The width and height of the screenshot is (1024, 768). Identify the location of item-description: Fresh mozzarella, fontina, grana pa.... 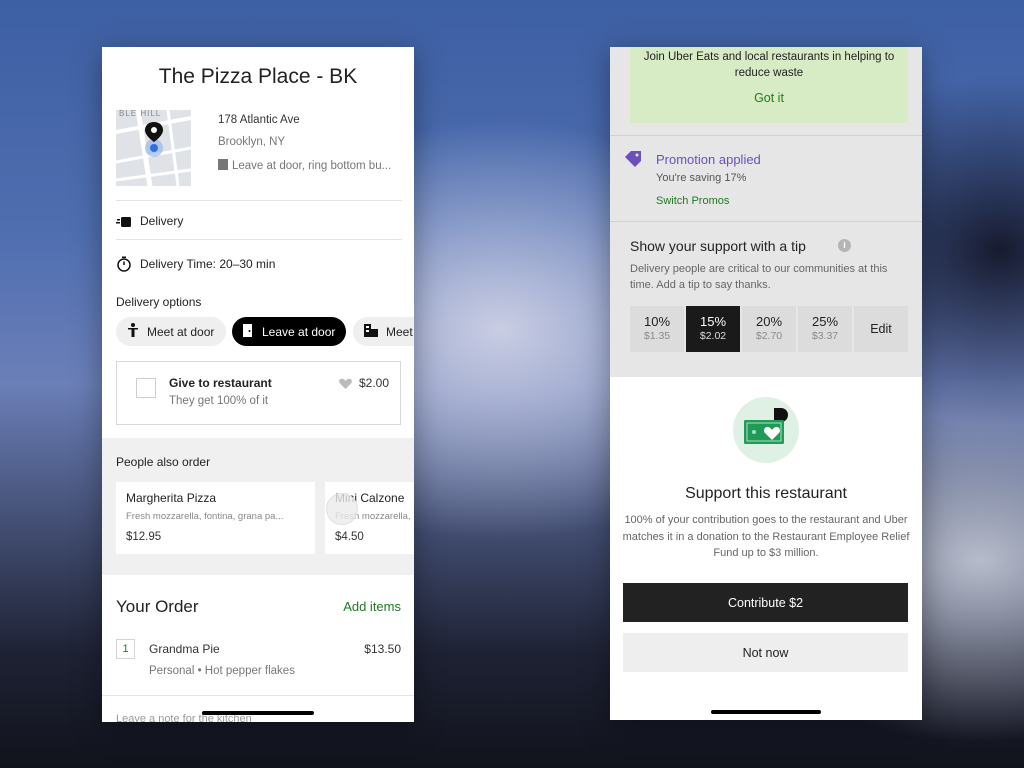
(205, 516).